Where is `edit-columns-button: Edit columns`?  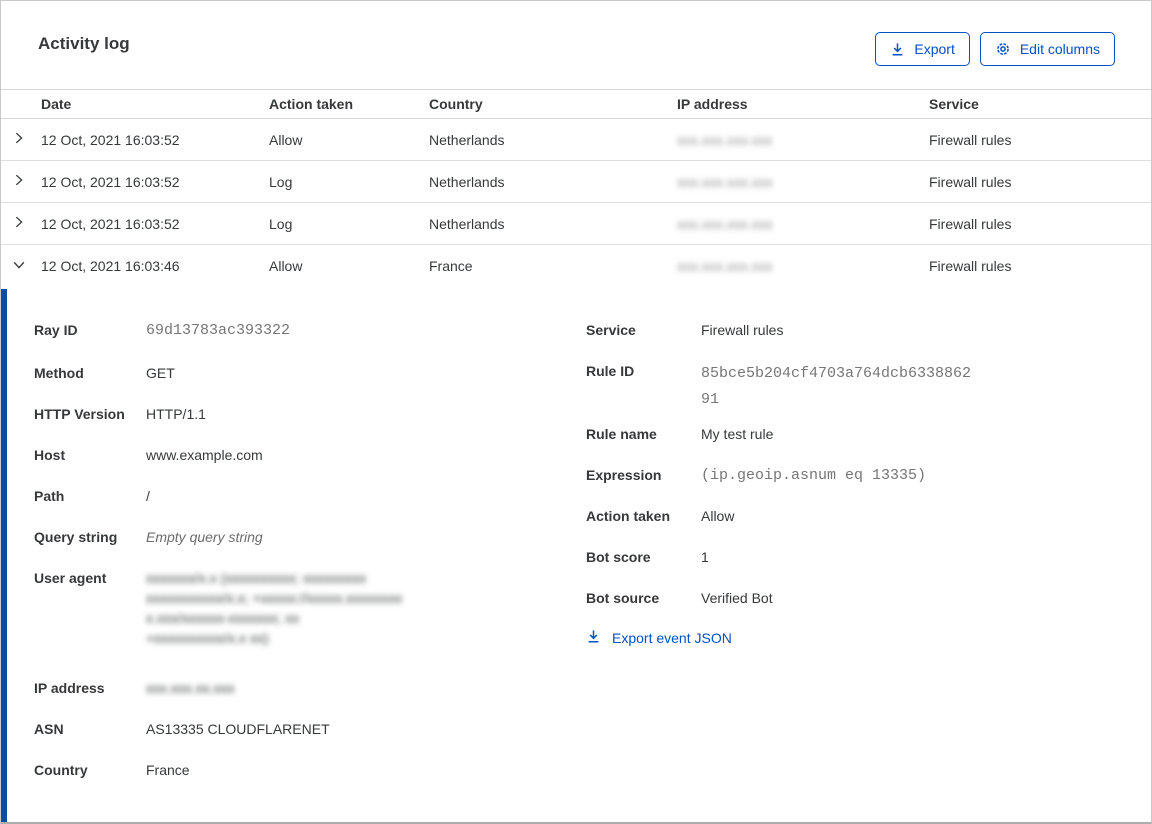
edit-columns-button: Edit columns is located at coordinates (1047, 49).